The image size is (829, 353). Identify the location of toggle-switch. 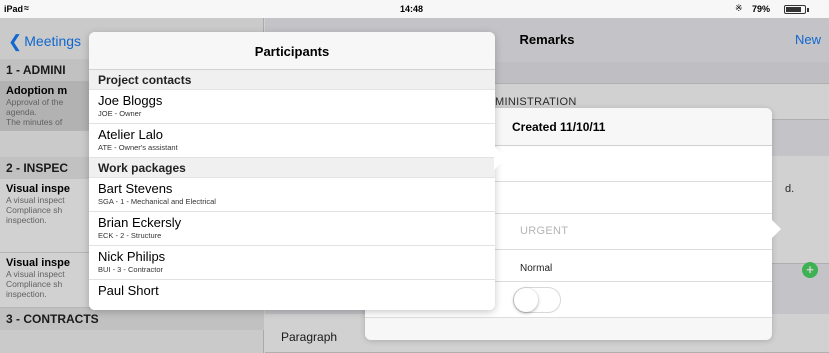
(537, 300).